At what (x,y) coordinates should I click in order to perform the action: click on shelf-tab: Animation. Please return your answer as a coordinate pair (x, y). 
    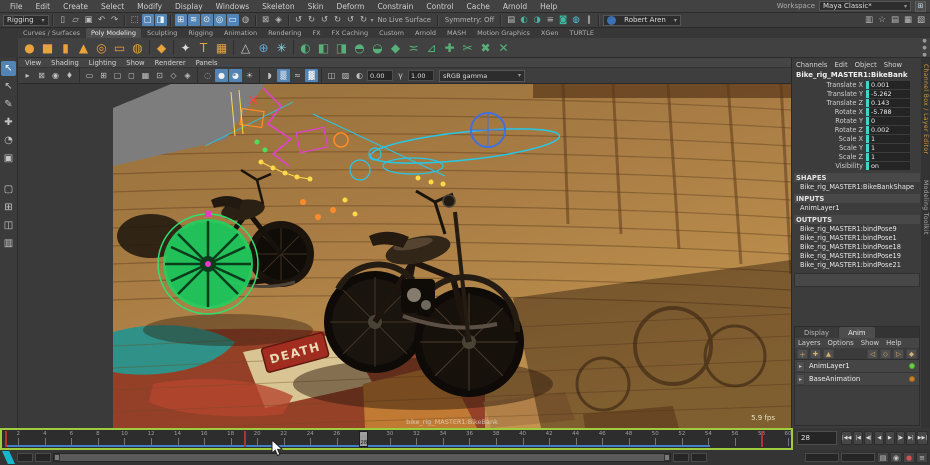
    Looking at the image, I should click on (241, 33).